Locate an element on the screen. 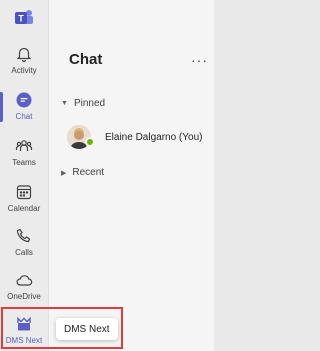 This screenshot has width=320, height=351. rail-item-label: Teams is located at coordinates (24, 162).